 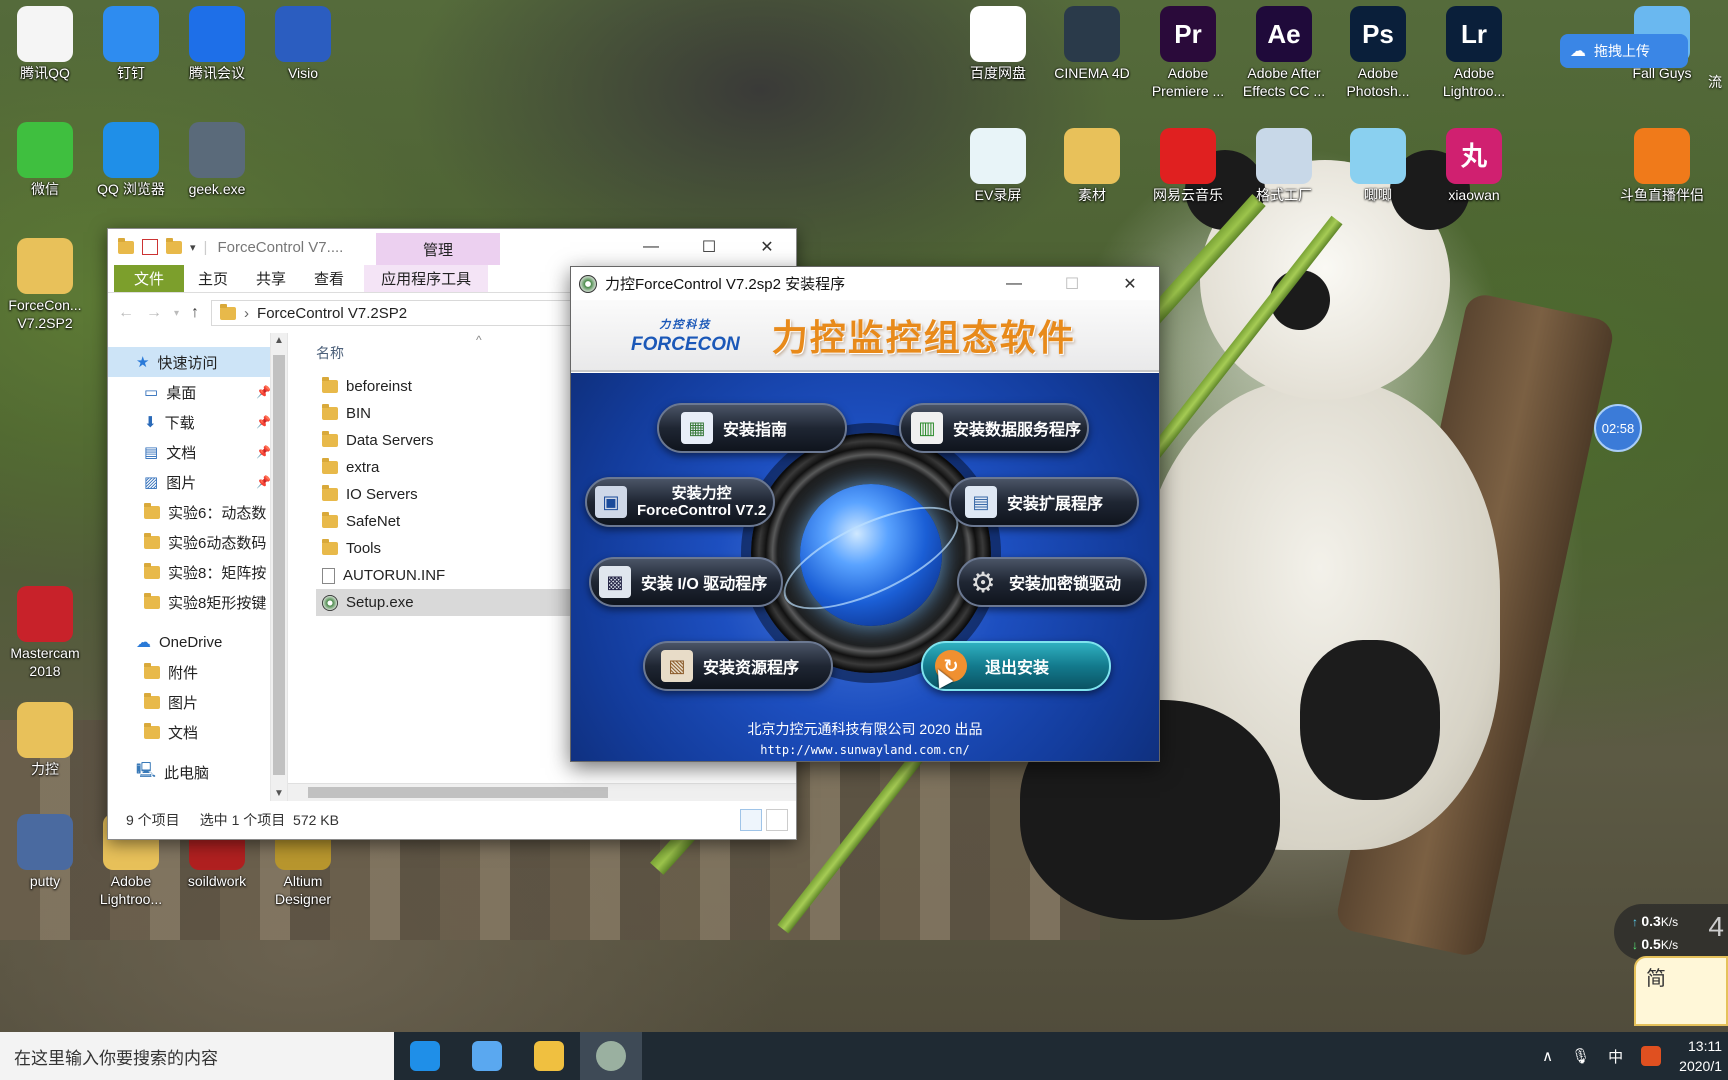 I want to click on microphone-icon: 🎙, so click(x=1580, y=1056).